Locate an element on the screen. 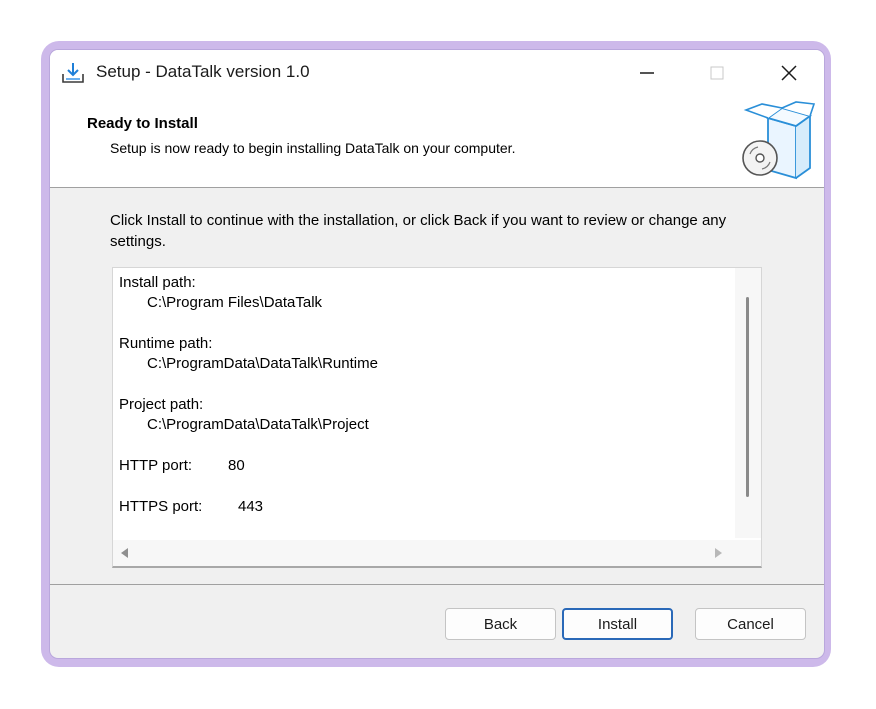 This screenshot has width=876, height=709. http-port-value: 80 is located at coordinates (236, 465).